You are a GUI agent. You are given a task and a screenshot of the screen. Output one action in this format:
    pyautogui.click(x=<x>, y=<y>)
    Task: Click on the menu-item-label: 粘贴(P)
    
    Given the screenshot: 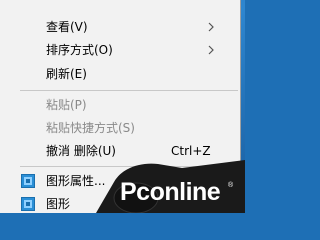 What is the action you would take?
    pyautogui.click(x=66, y=105)
    